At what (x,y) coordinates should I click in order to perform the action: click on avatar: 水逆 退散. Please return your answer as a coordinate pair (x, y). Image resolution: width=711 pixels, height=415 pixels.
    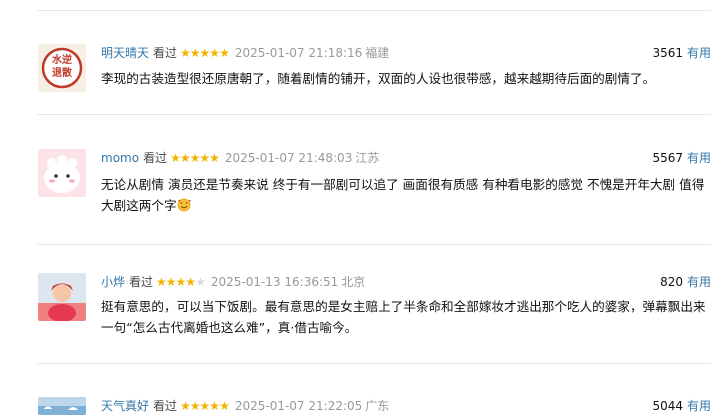
    Looking at the image, I should click on (62, 68).